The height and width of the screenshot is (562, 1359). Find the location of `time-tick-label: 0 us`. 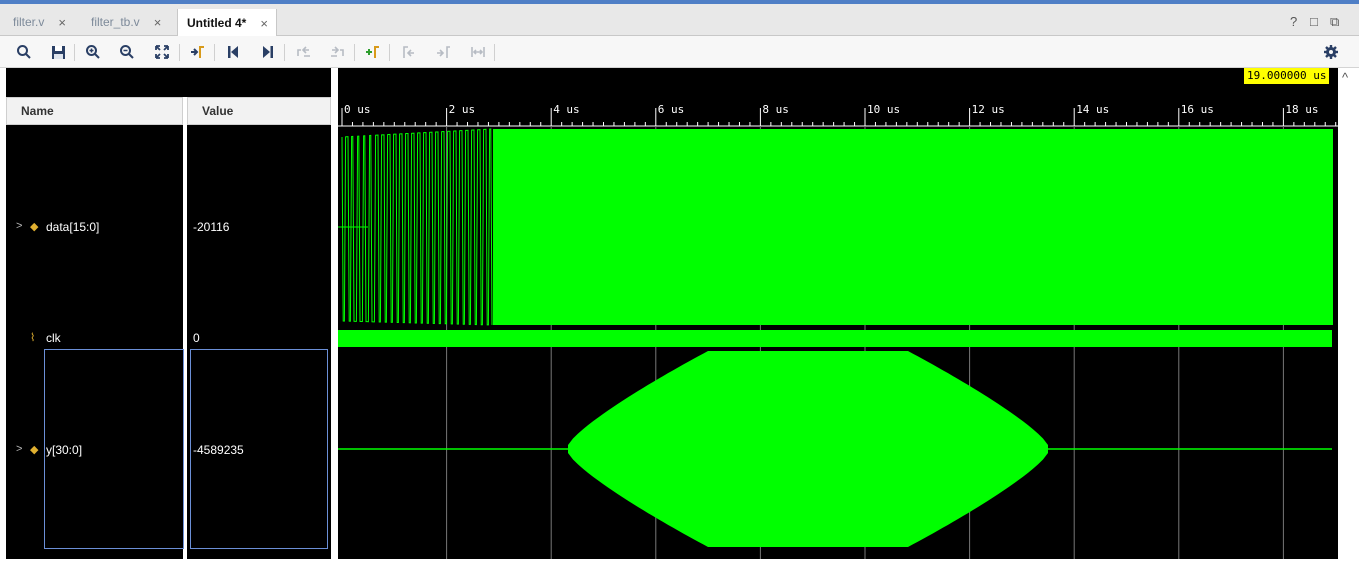

time-tick-label: 0 us is located at coordinates (357, 109).